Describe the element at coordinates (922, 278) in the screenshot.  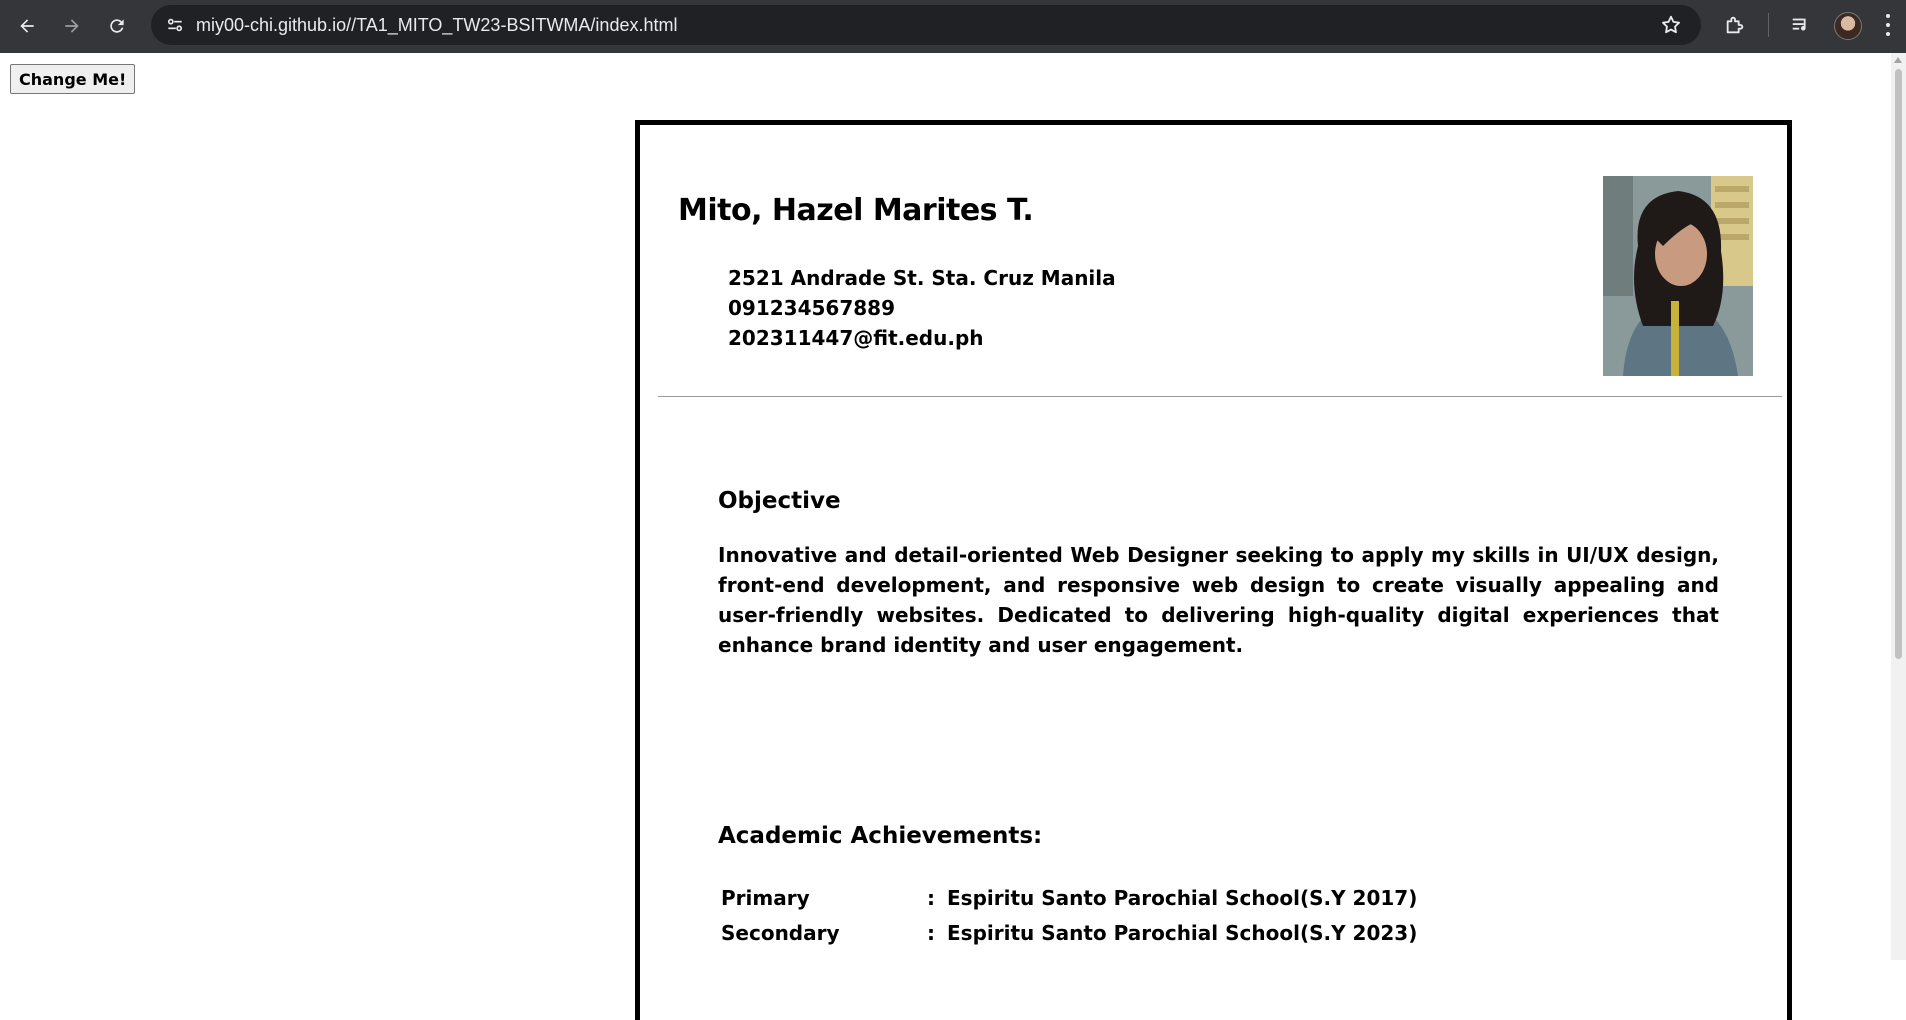
I see `contact-address: 2521 Andrade St. Sta. Cruz Manila` at that location.